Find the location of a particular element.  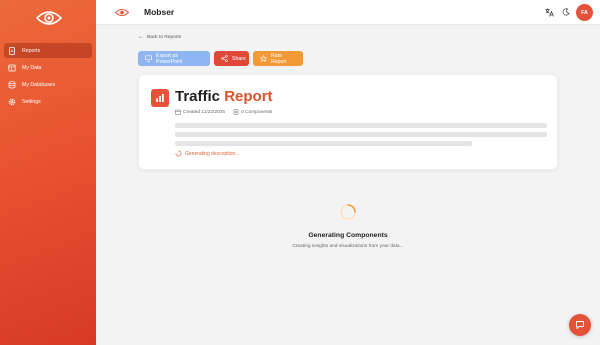

arrow-left-icon: ← is located at coordinates (141, 37).